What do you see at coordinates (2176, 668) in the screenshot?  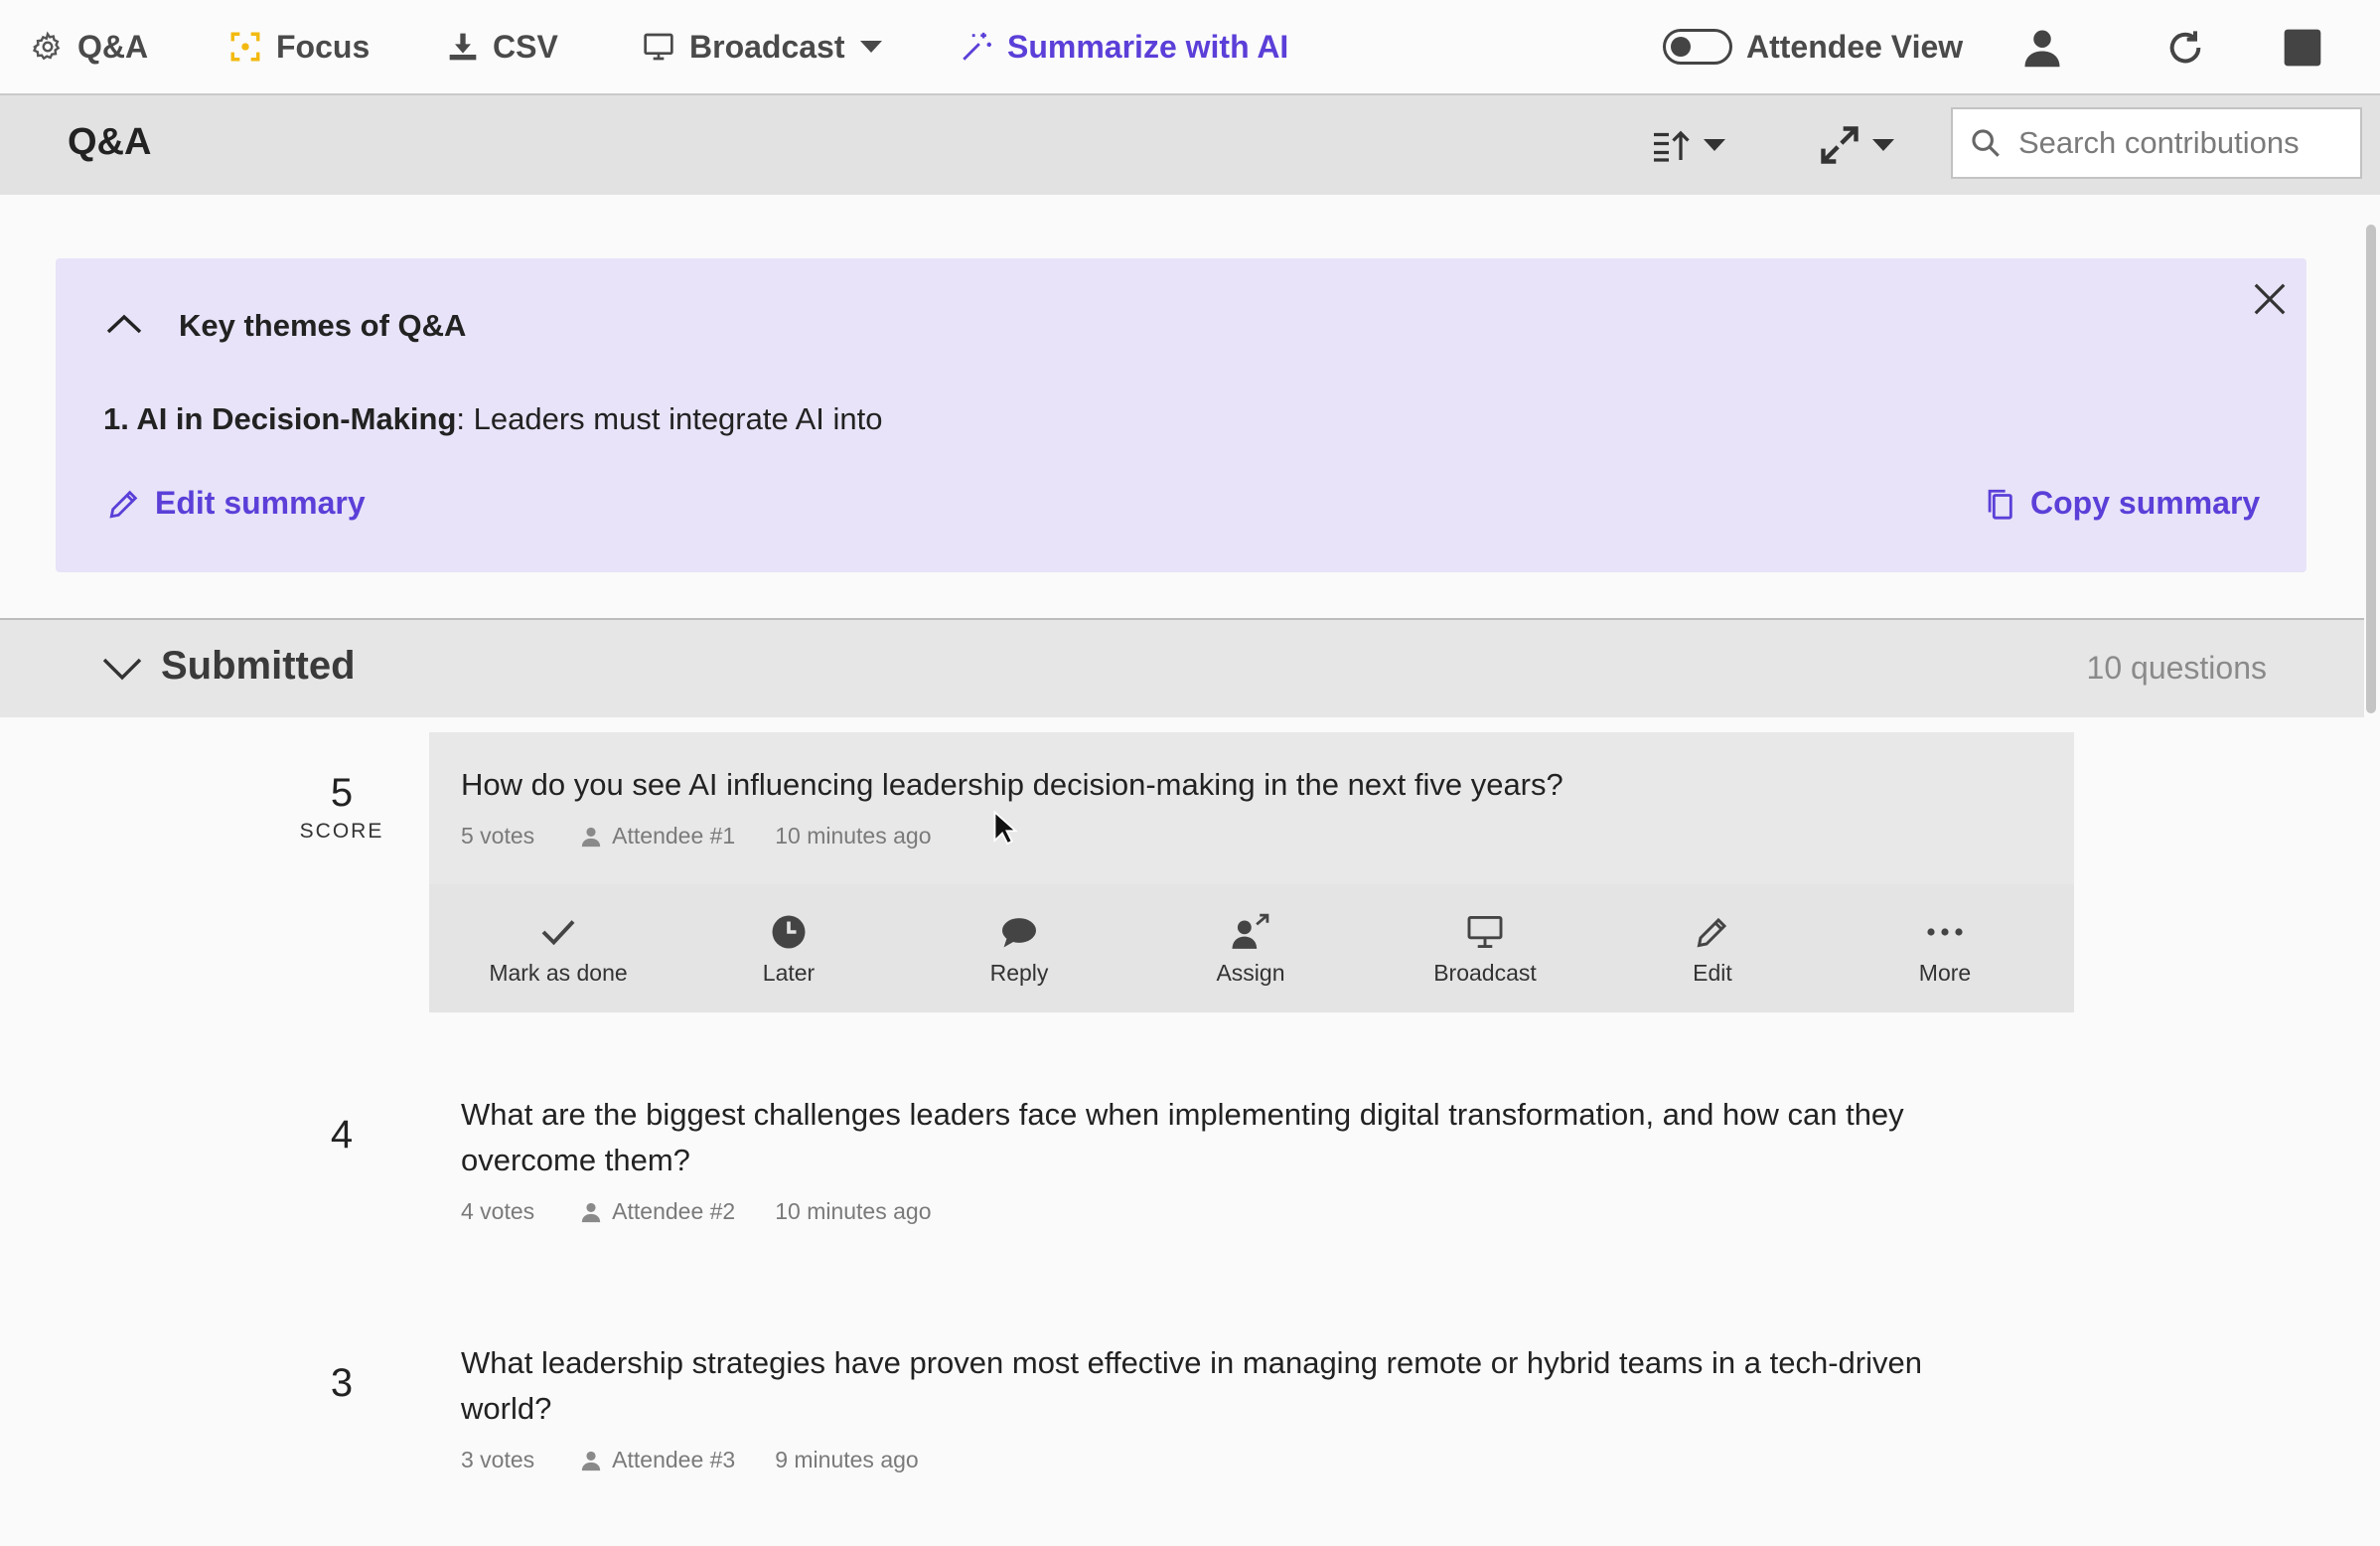 I see `question-count: 10 questions` at bounding box center [2176, 668].